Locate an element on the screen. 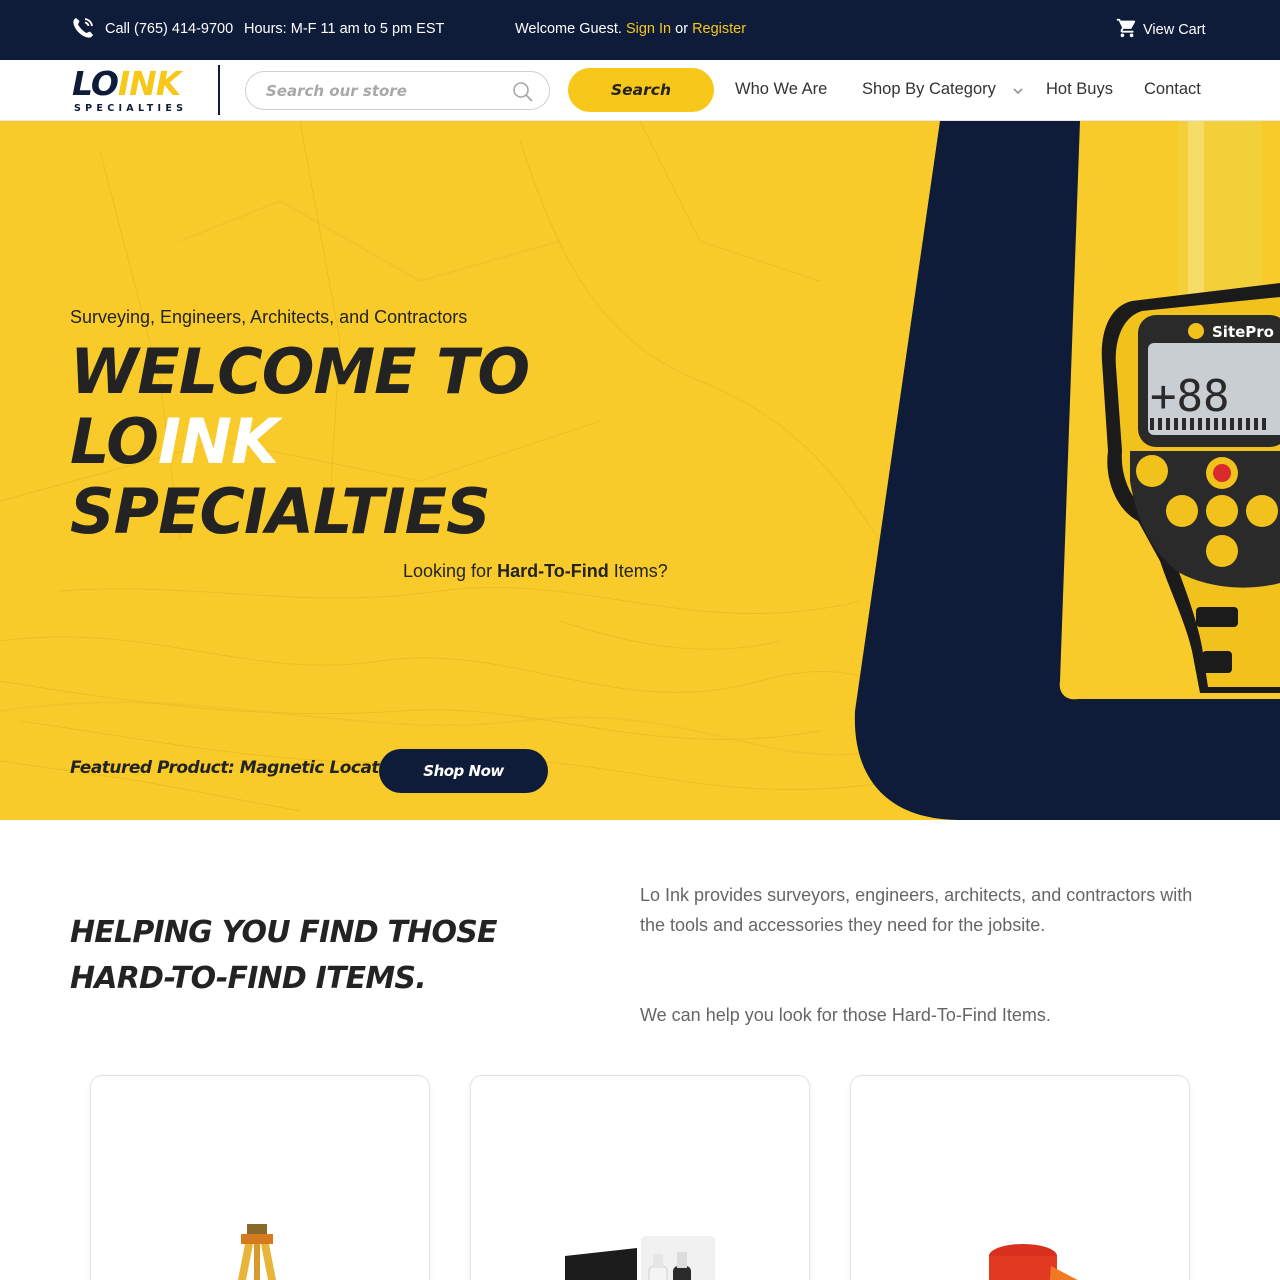 The image size is (1280, 1280). logo: LOINK SPECIALTIES is located at coordinates (135, 91).